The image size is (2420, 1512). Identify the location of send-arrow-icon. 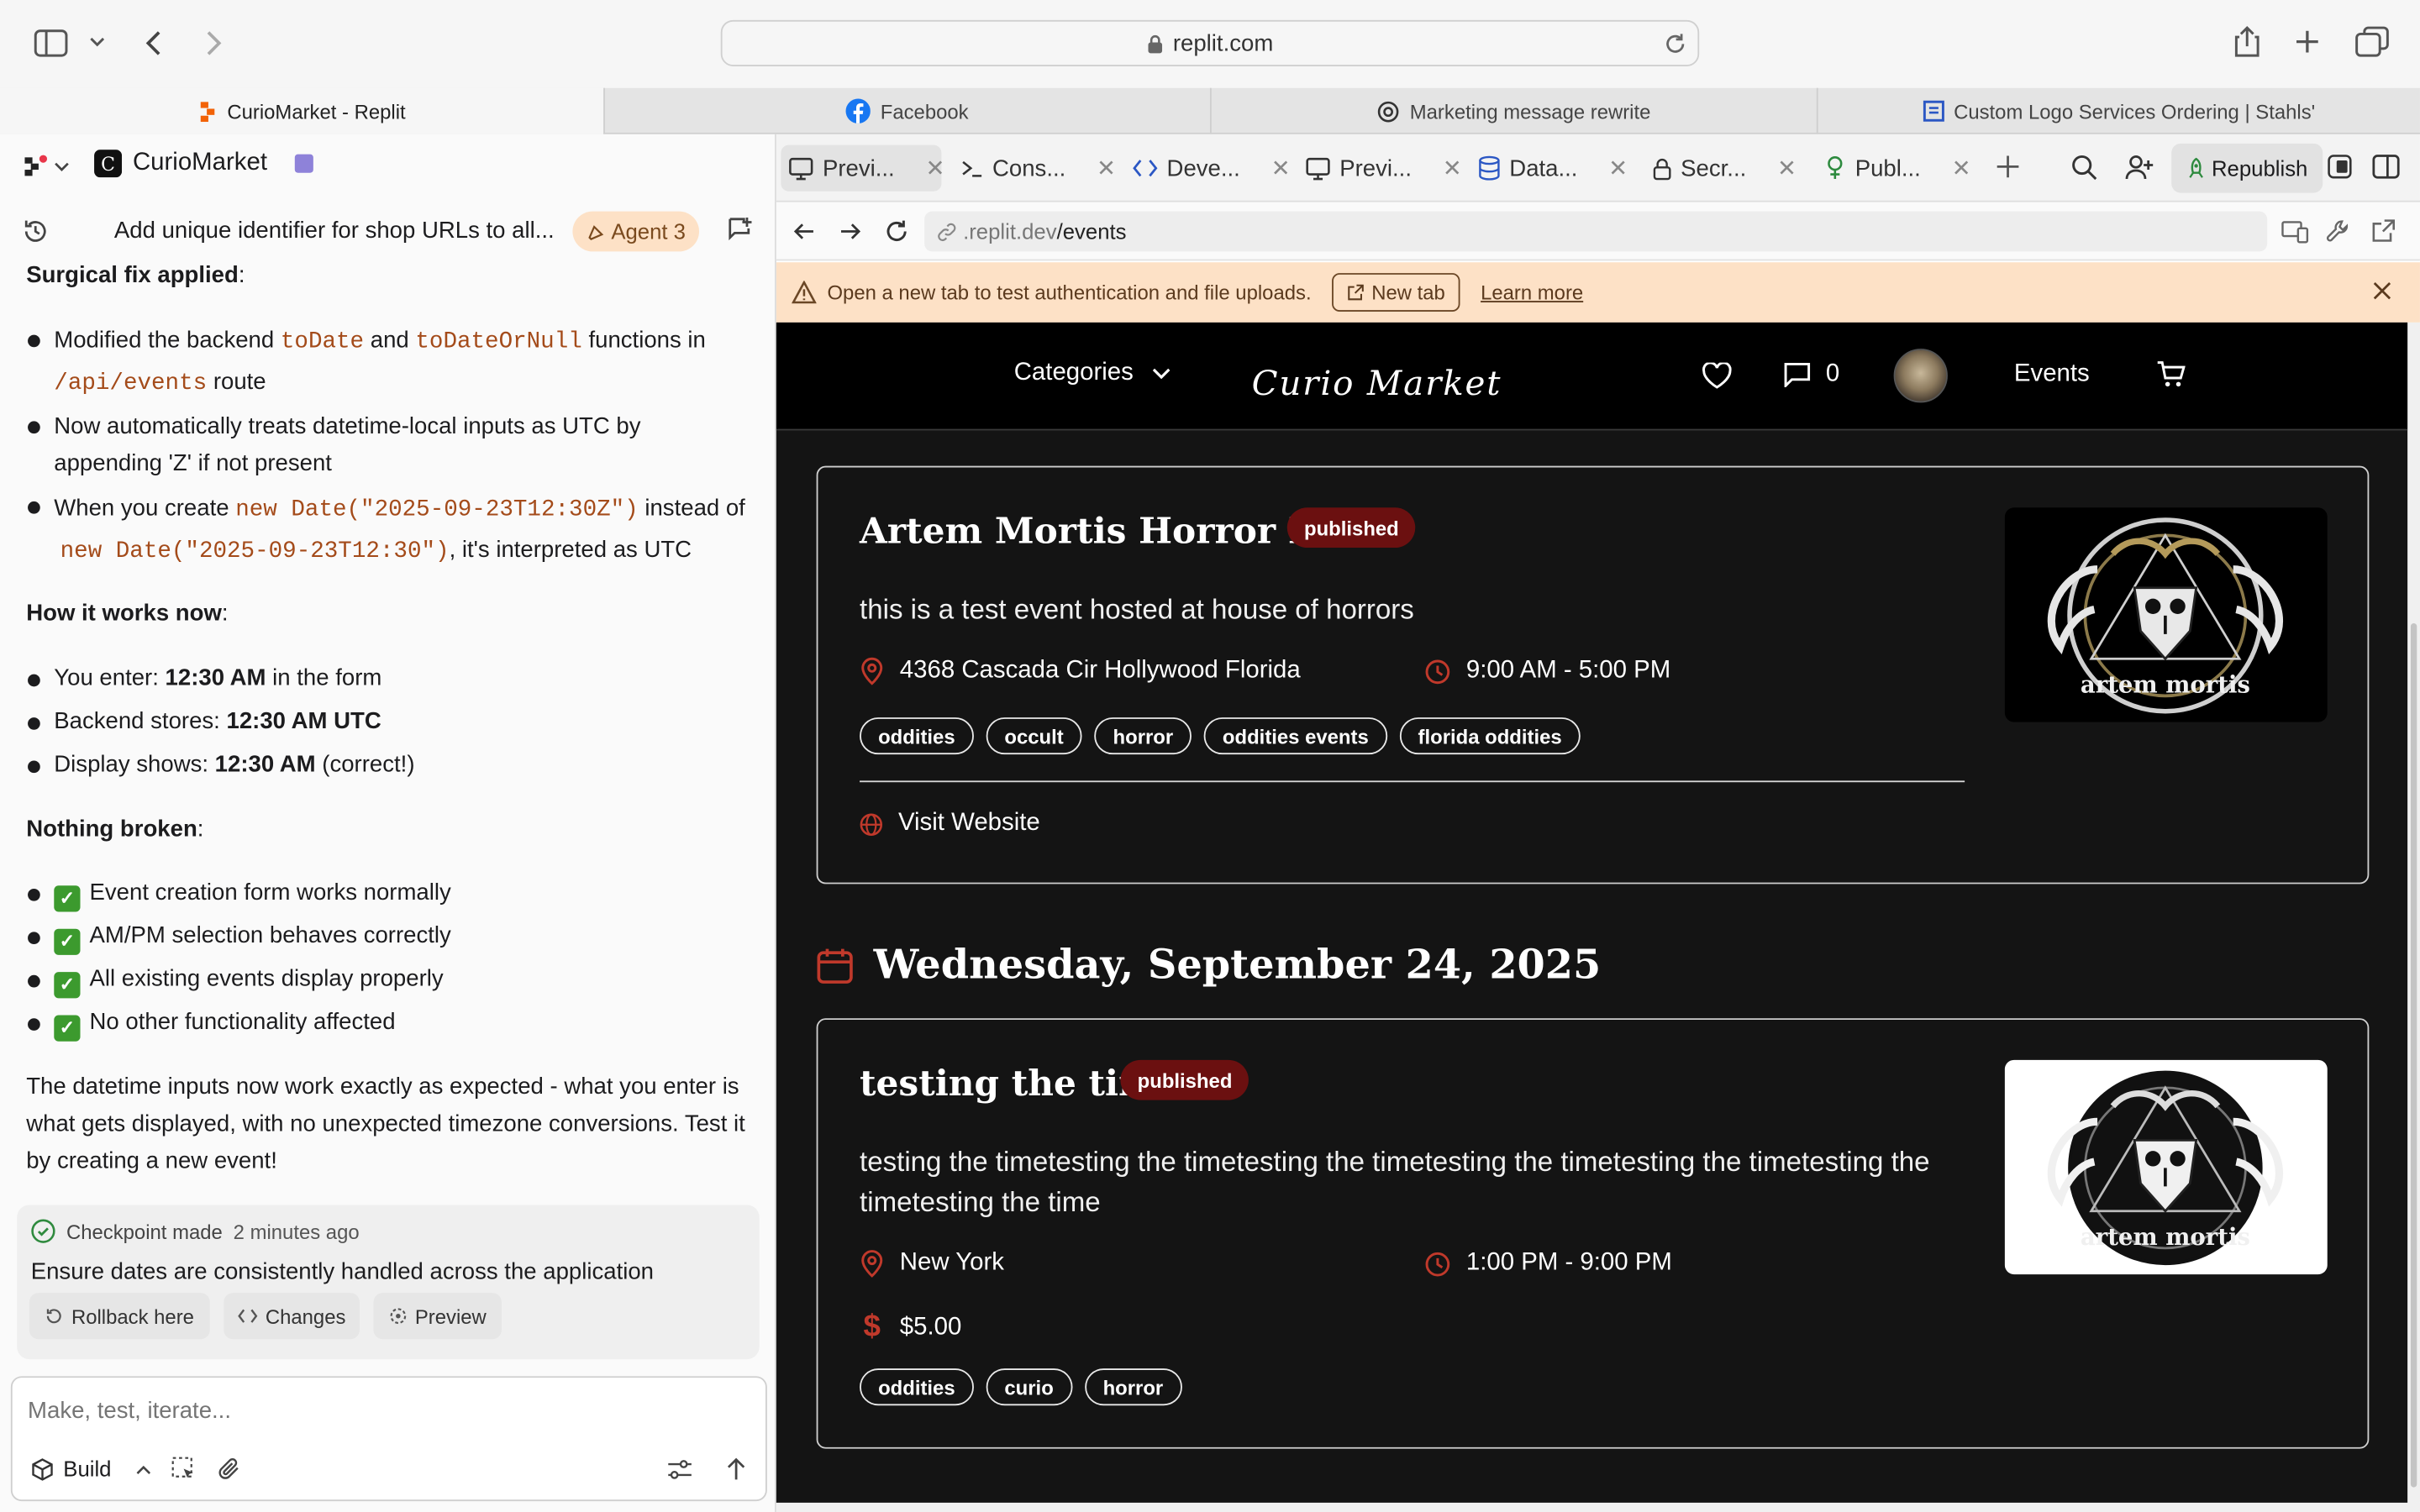
(736, 1469).